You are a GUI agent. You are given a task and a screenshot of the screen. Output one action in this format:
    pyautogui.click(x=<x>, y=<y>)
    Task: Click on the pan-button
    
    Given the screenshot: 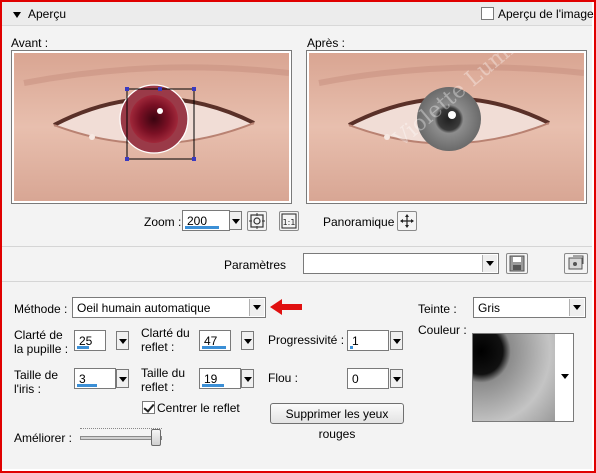 What is the action you would take?
    pyautogui.click(x=407, y=221)
    